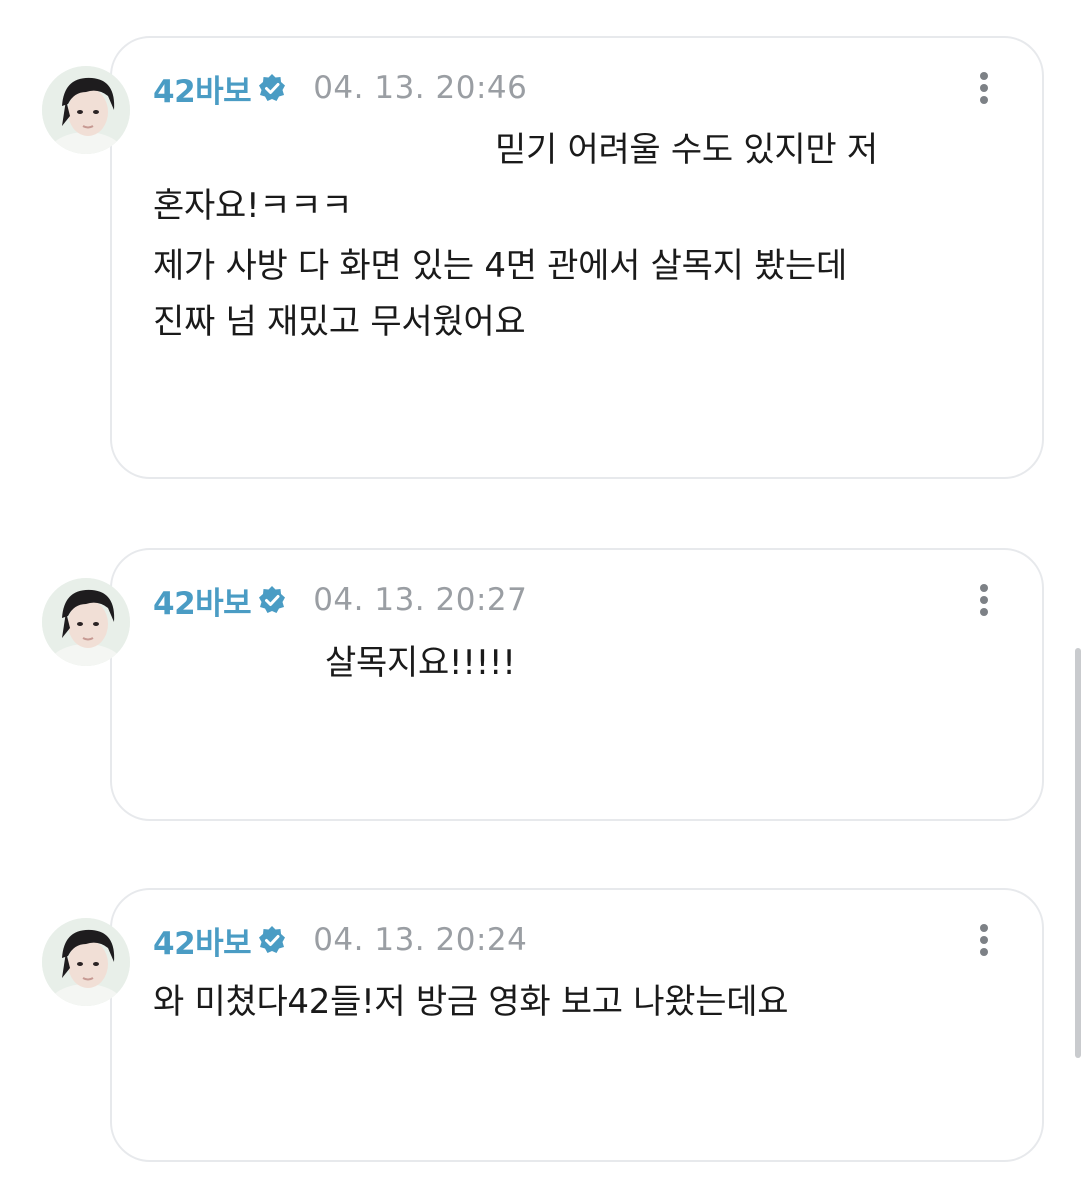  I want to click on author-row: 42바보 04. 13. 20:24, so click(340, 940).